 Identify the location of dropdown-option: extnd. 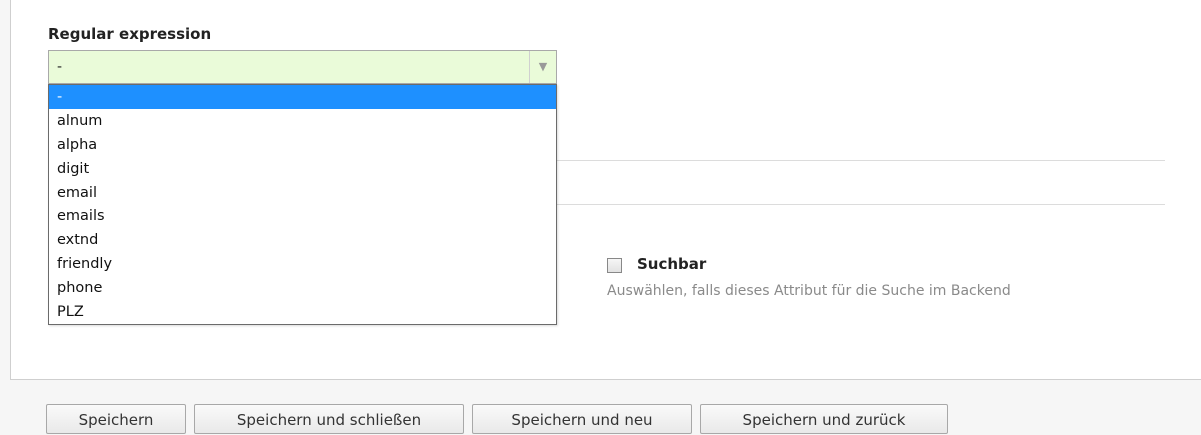
(302, 240).